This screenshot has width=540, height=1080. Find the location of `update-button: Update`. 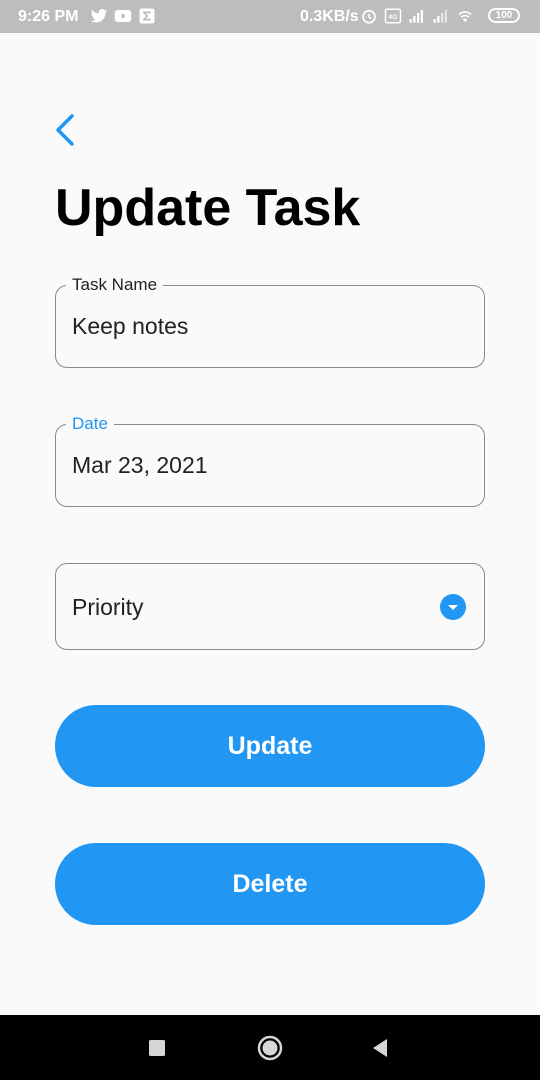

update-button: Update is located at coordinates (270, 746).